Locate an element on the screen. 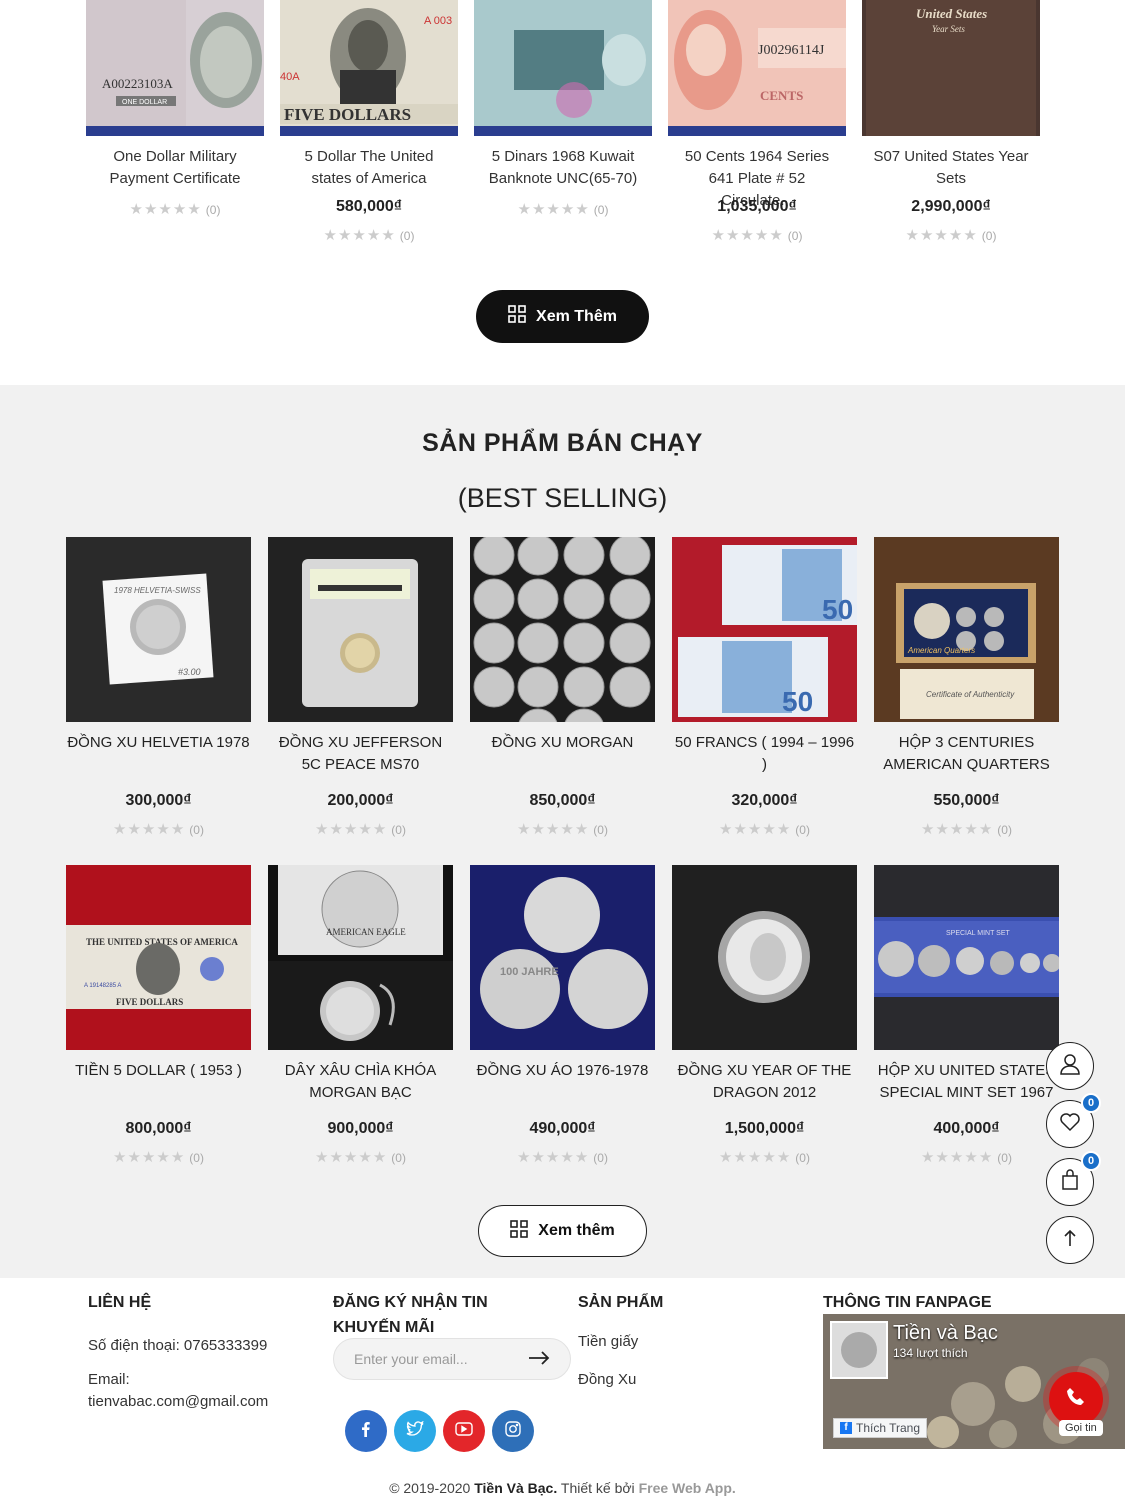 This screenshot has width=1125, height=1500. footer-link-paper-money: Tiền giấy is located at coordinates (678, 1342).